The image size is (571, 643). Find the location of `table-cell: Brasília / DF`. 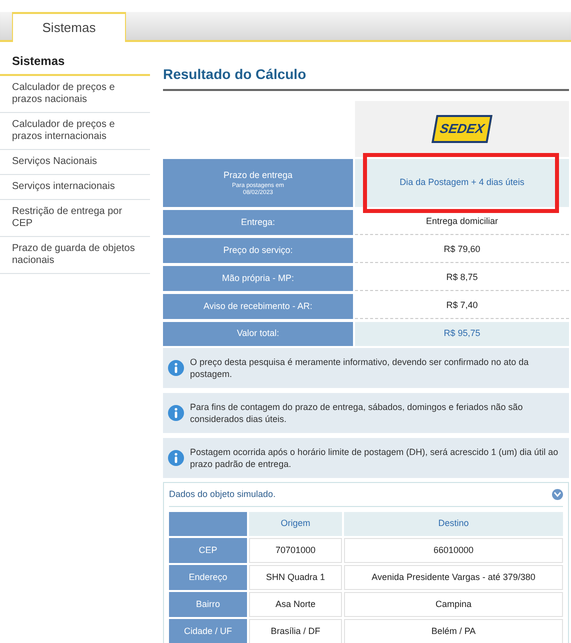

table-cell: Brasília / DF is located at coordinates (295, 631).